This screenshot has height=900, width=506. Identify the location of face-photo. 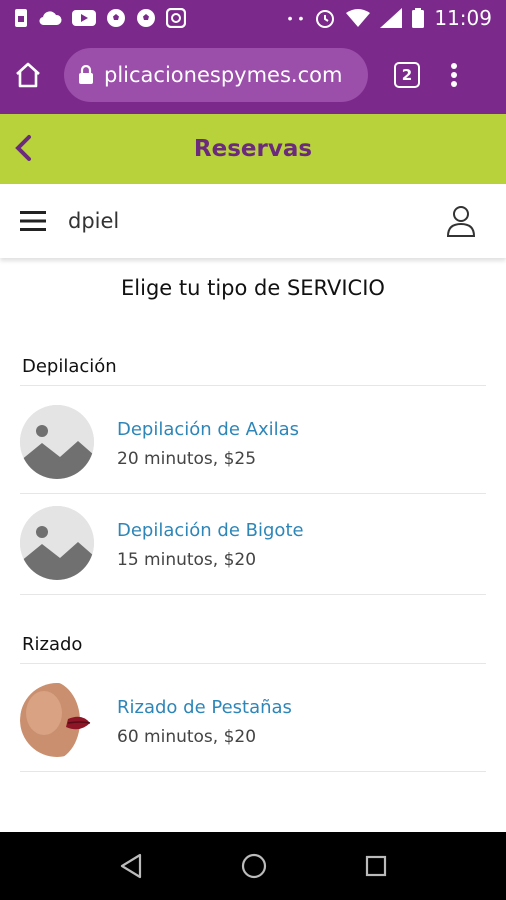
(57, 720).